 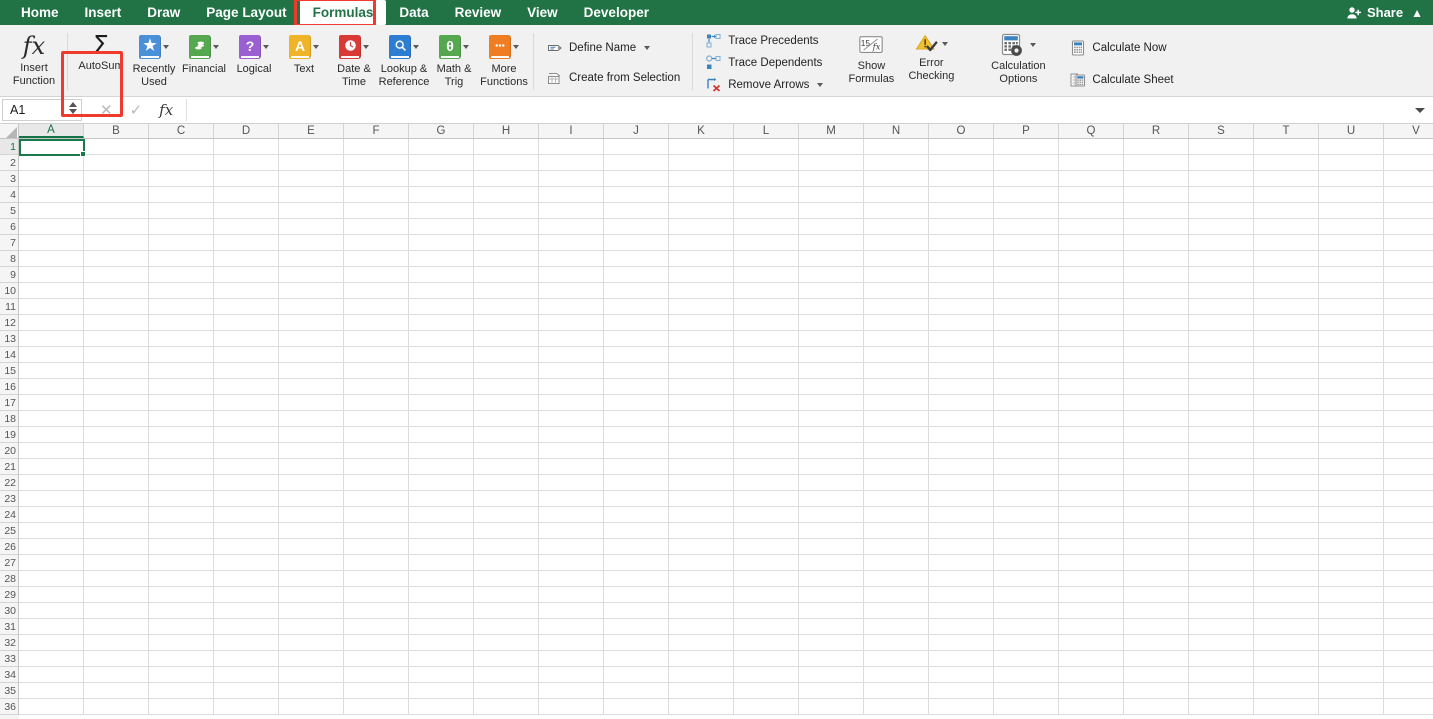 What do you see at coordinates (1156, 403) in the screenshot?
I see `cell-R17` at bounding box center [1156, 403].